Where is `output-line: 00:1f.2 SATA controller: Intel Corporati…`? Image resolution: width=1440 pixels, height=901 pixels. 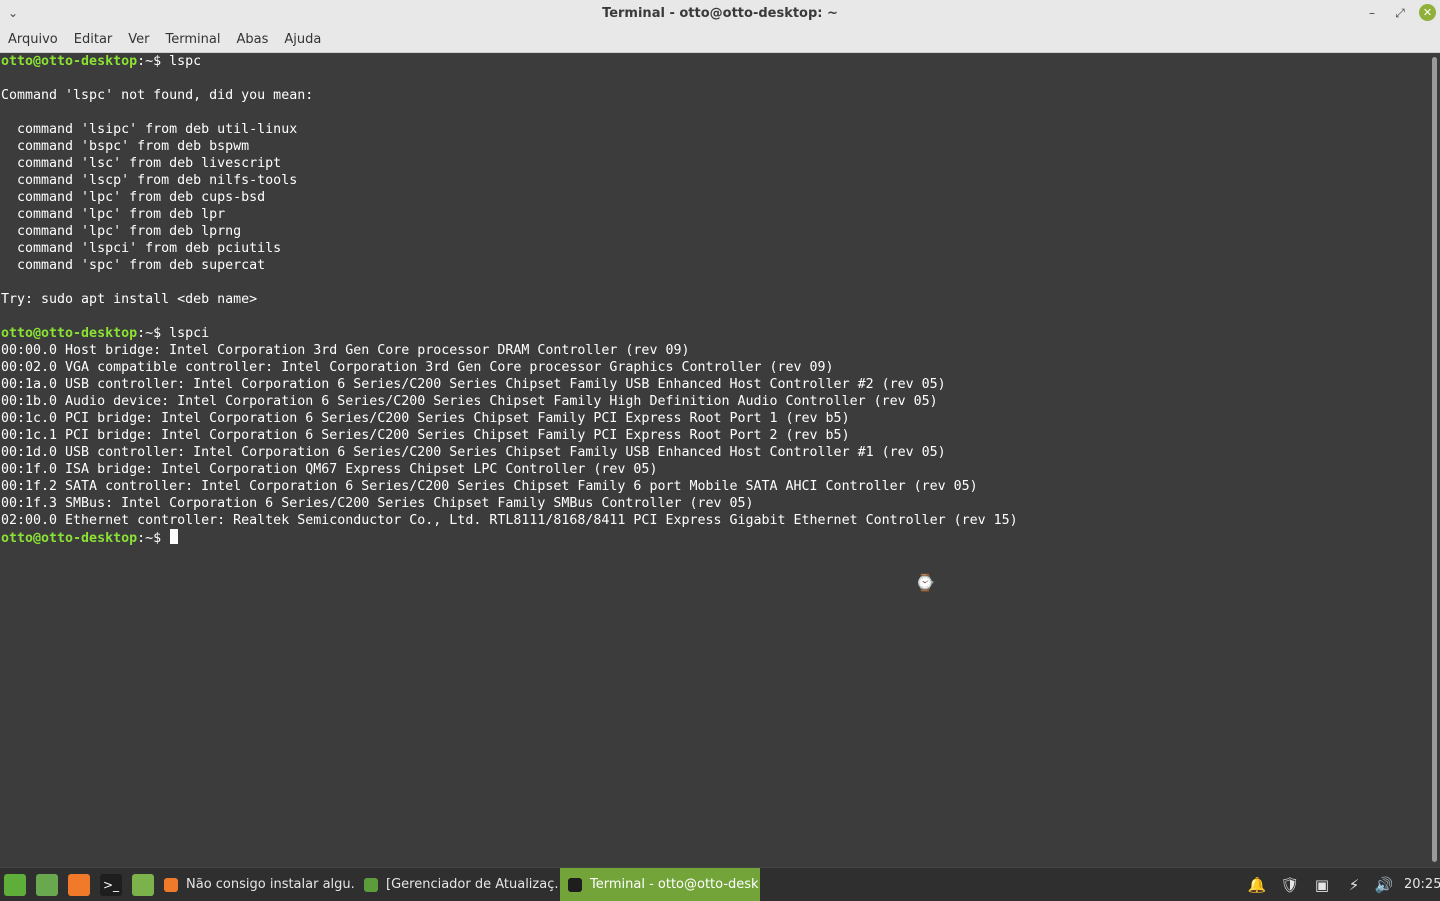
output-line: 00:1f.2 SATA controller: Intel Corporati… is located at coordinates (489, 486).